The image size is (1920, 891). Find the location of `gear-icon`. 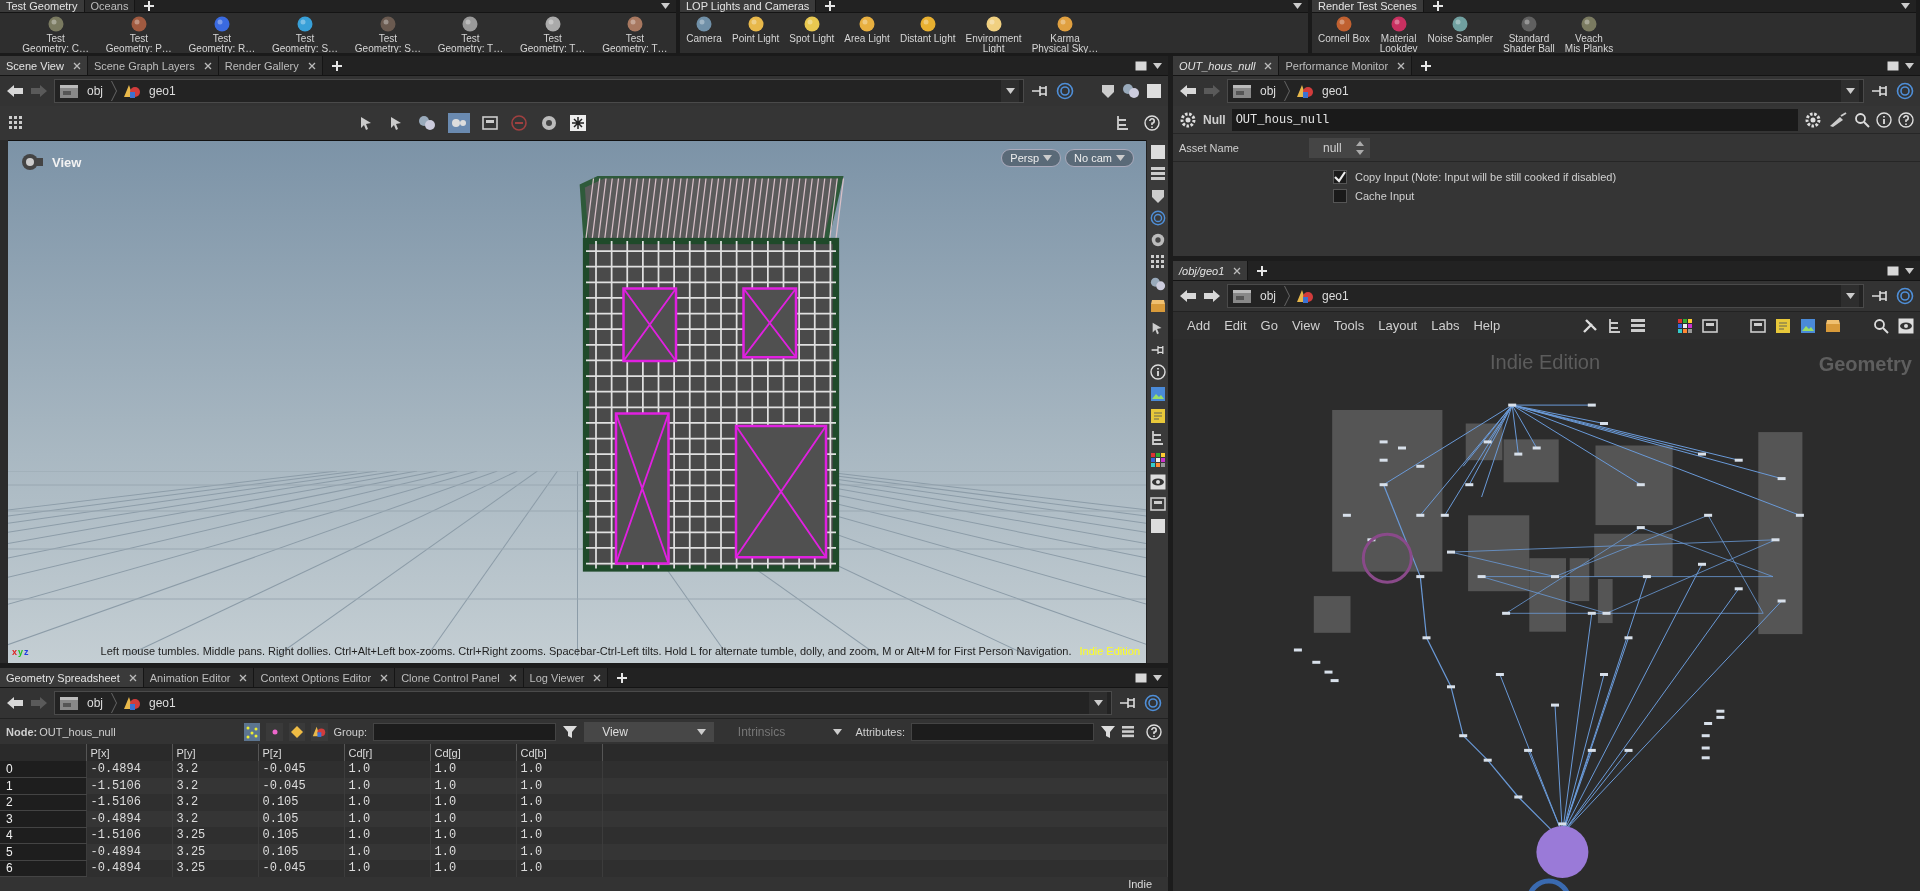

gear-icon is located at coordinates (1188, 119).